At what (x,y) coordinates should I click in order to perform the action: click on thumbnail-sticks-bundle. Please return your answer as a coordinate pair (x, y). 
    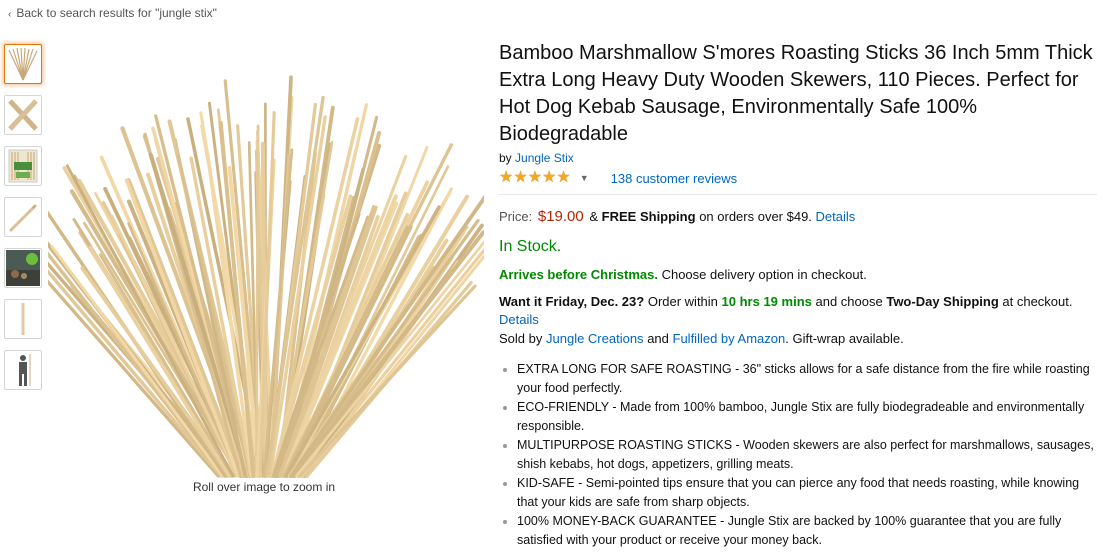
    Looking at the image, I should click on (23, 64).